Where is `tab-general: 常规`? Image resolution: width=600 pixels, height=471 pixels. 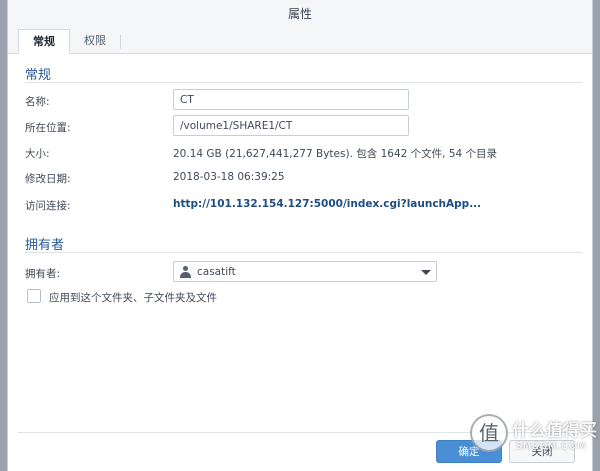 tab-general: 常规 is located at coordinates (44, 41).